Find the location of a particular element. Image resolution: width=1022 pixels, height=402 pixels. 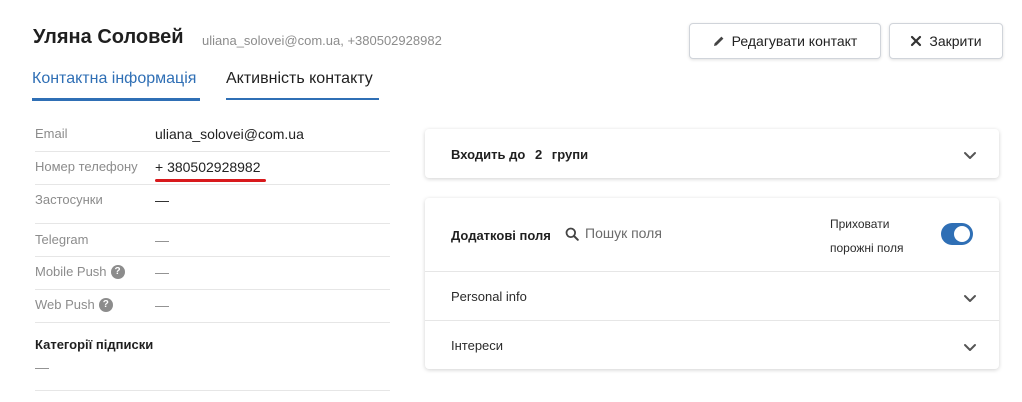

groups-prefix: Входить до is located at coordinates (488, 154).